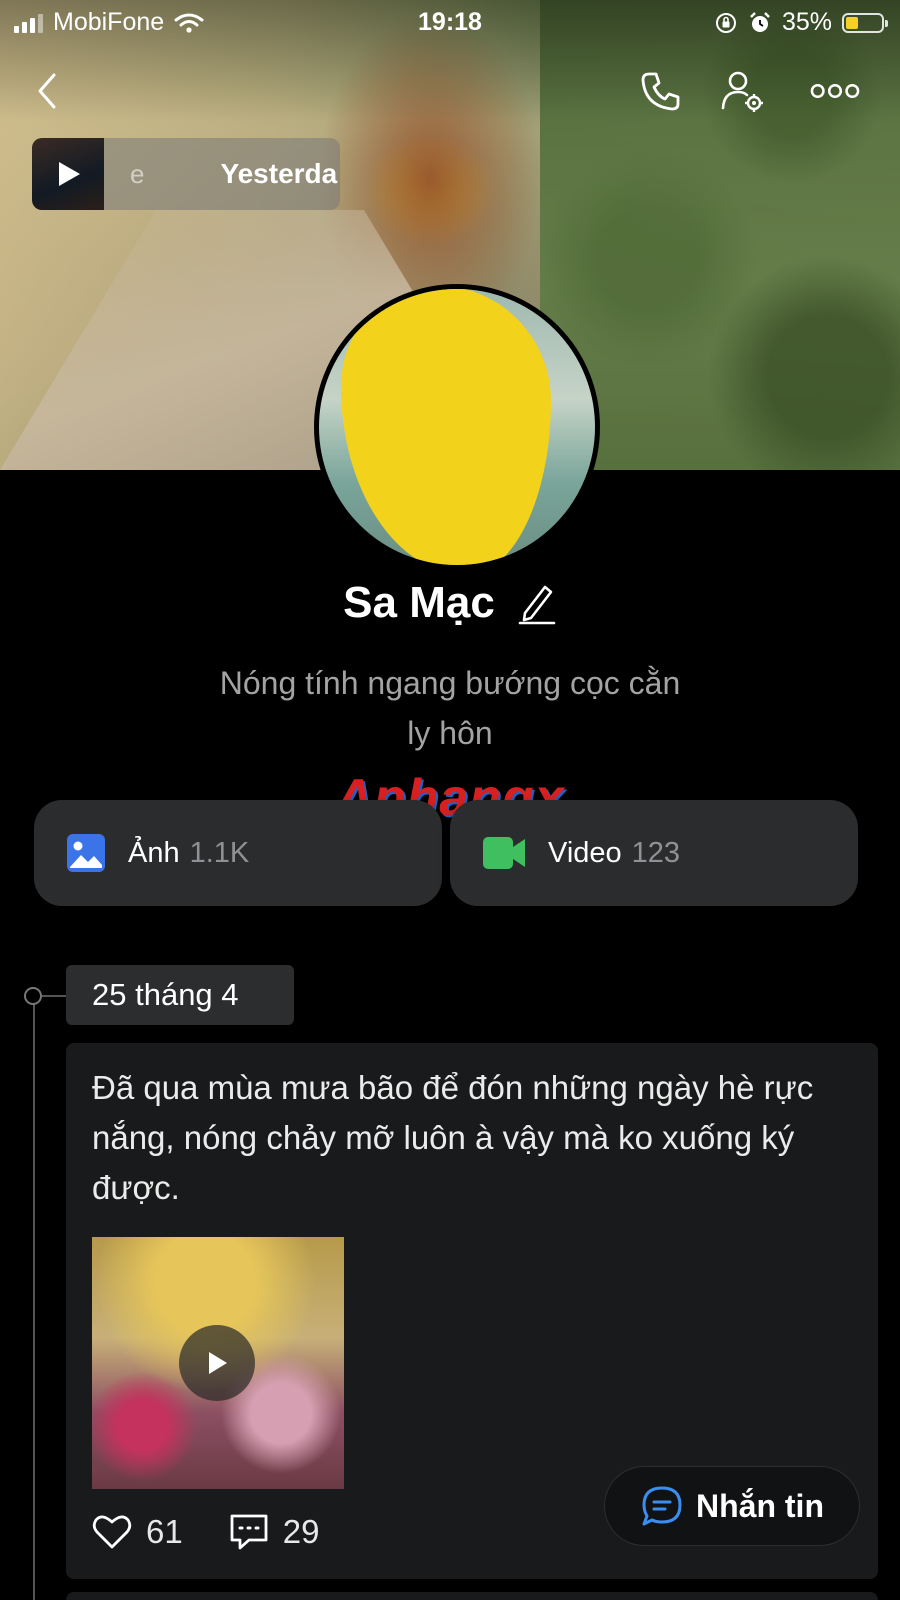 The height and width of the screenshot is (1600, 900). I want to click on heart-icon, so click(112, 1532).